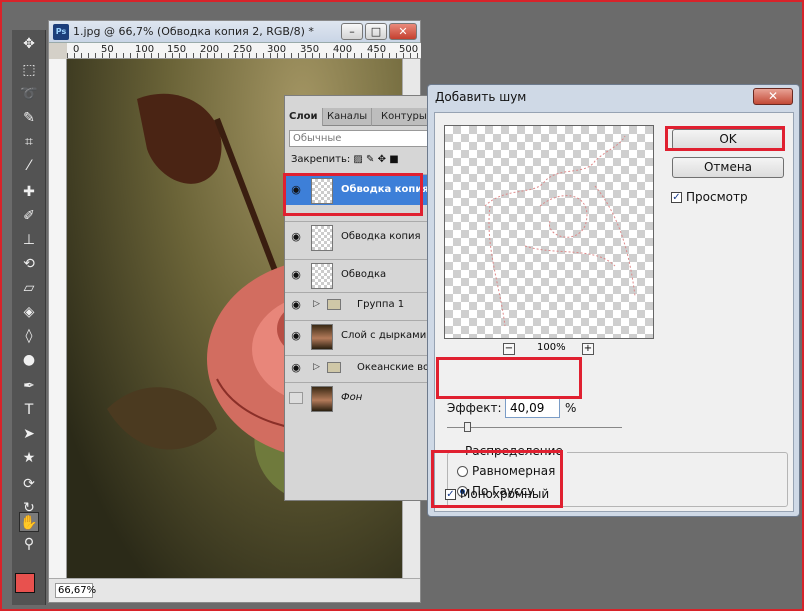 This screenshot has width=804, height=611. What do you see at coordinates (509, 349) in the screenshot?
I see `zoom-out-button: −` at bounding box center [509, 349].